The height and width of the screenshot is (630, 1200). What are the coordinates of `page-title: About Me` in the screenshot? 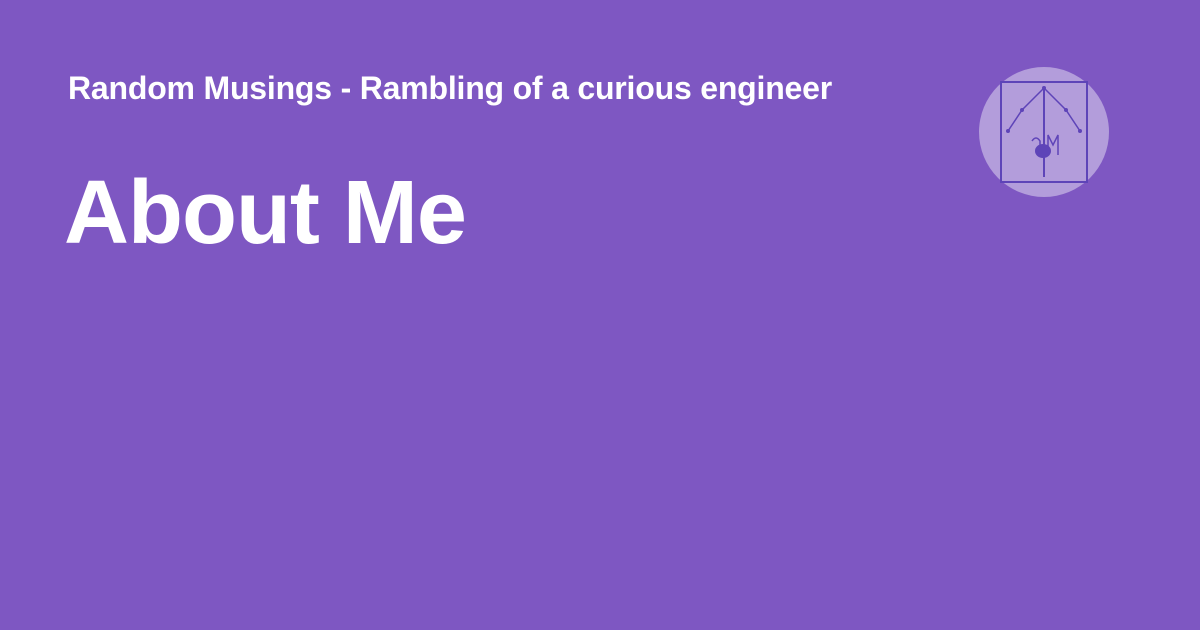 It's located at (265, 213).